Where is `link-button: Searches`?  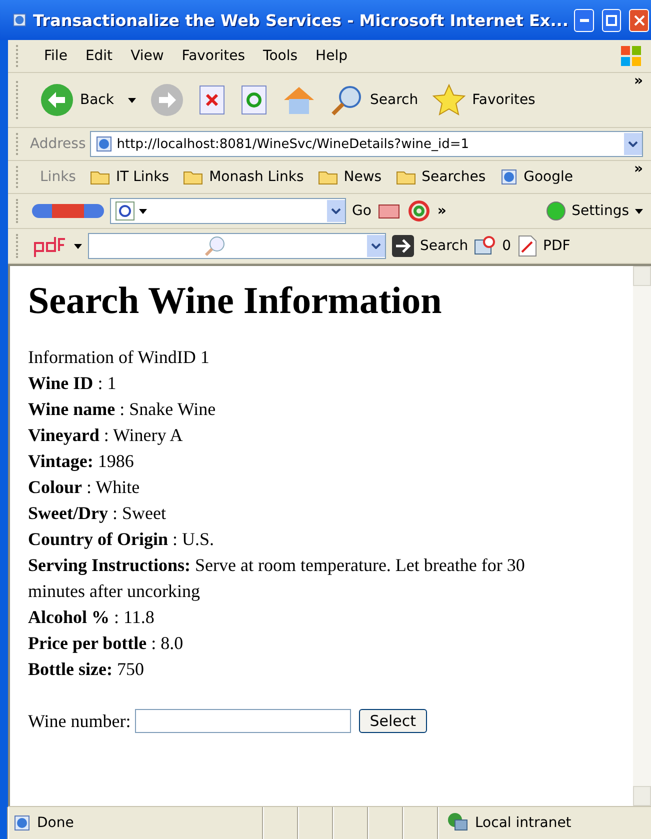 link-button: Searches is located at coordinates (441, 177).